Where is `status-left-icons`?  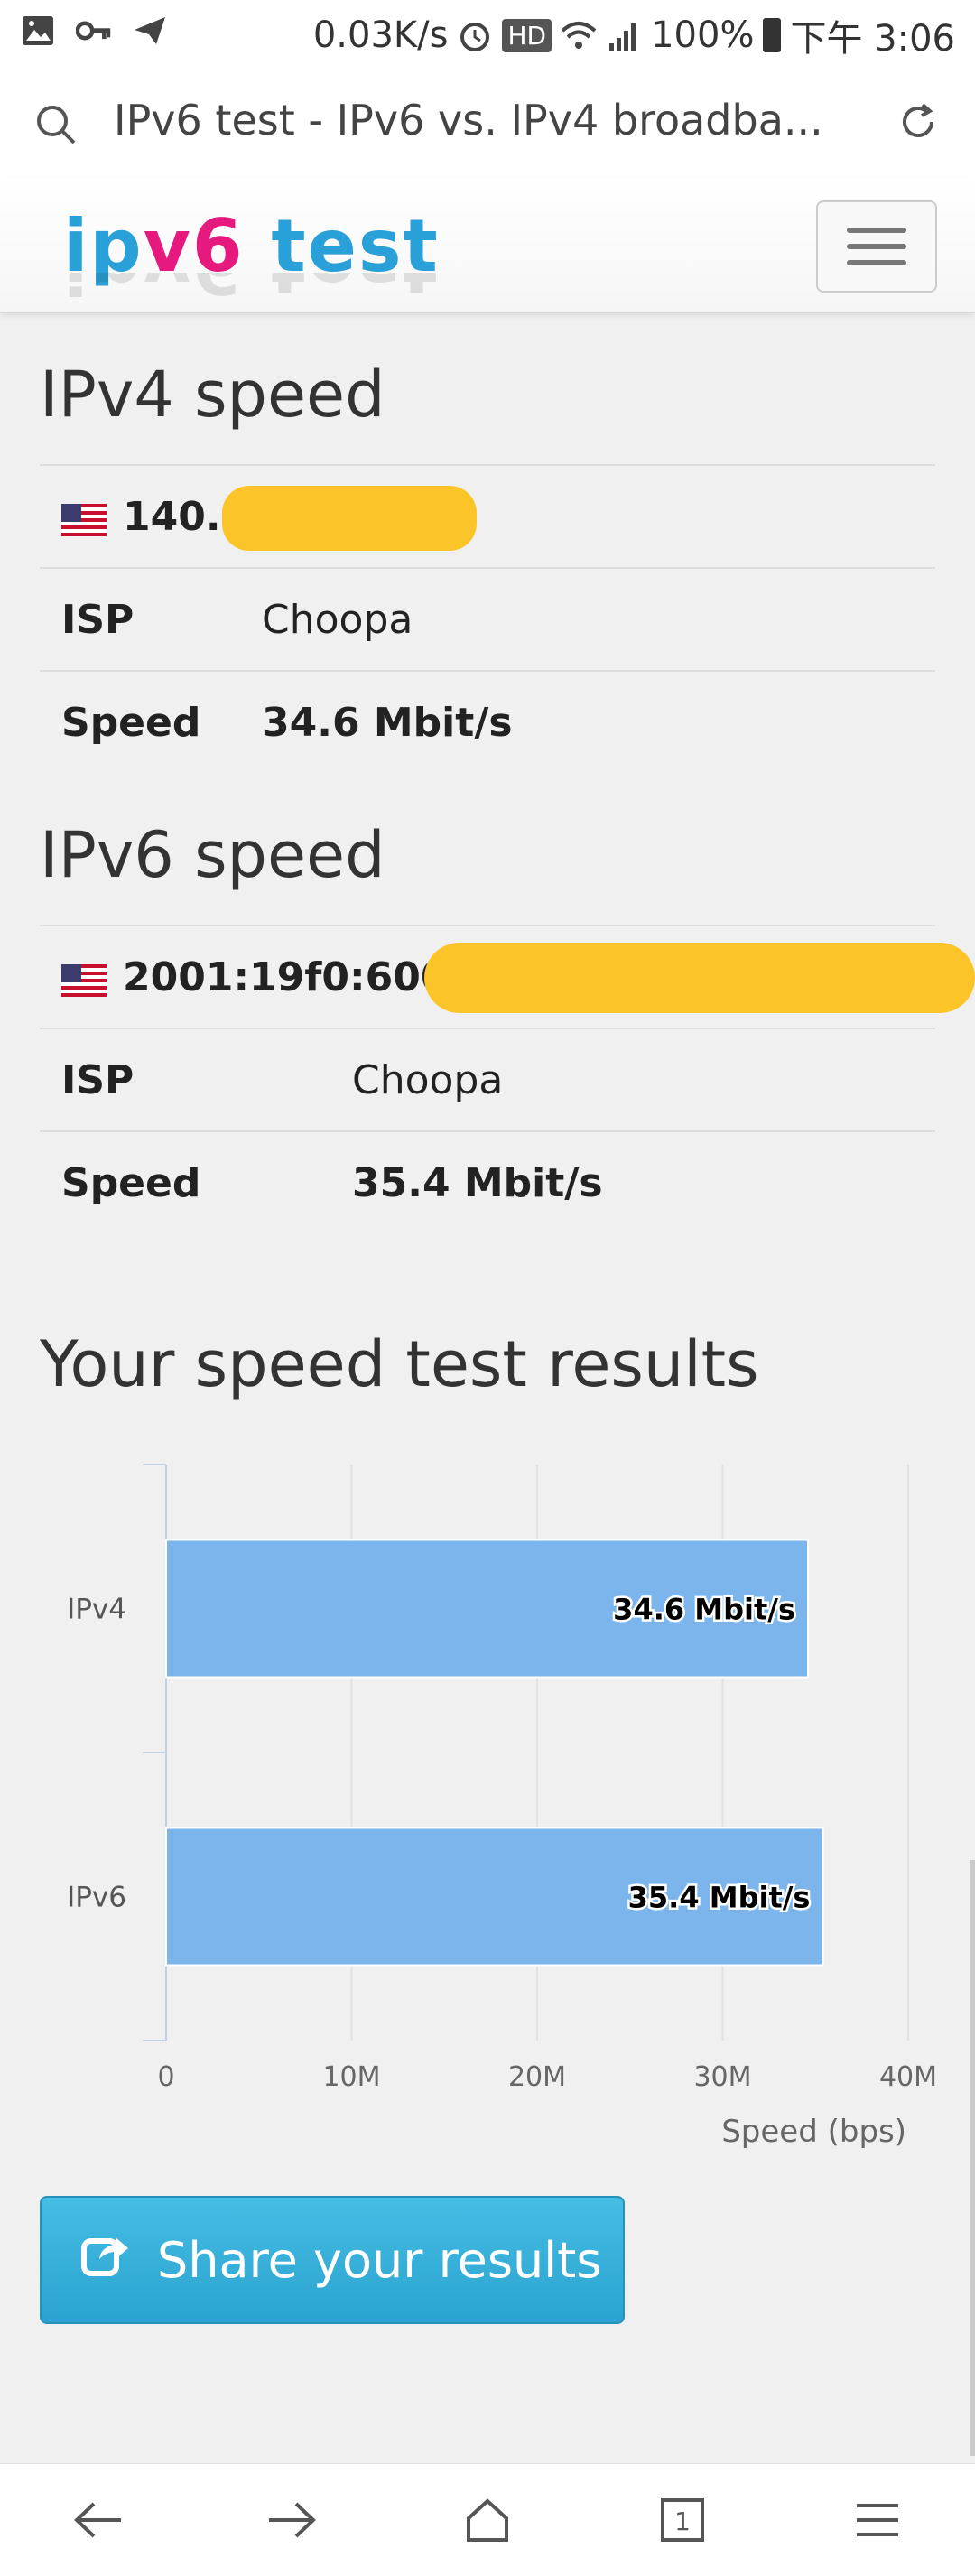
status-left-icons is located at coordinates (94, 31).